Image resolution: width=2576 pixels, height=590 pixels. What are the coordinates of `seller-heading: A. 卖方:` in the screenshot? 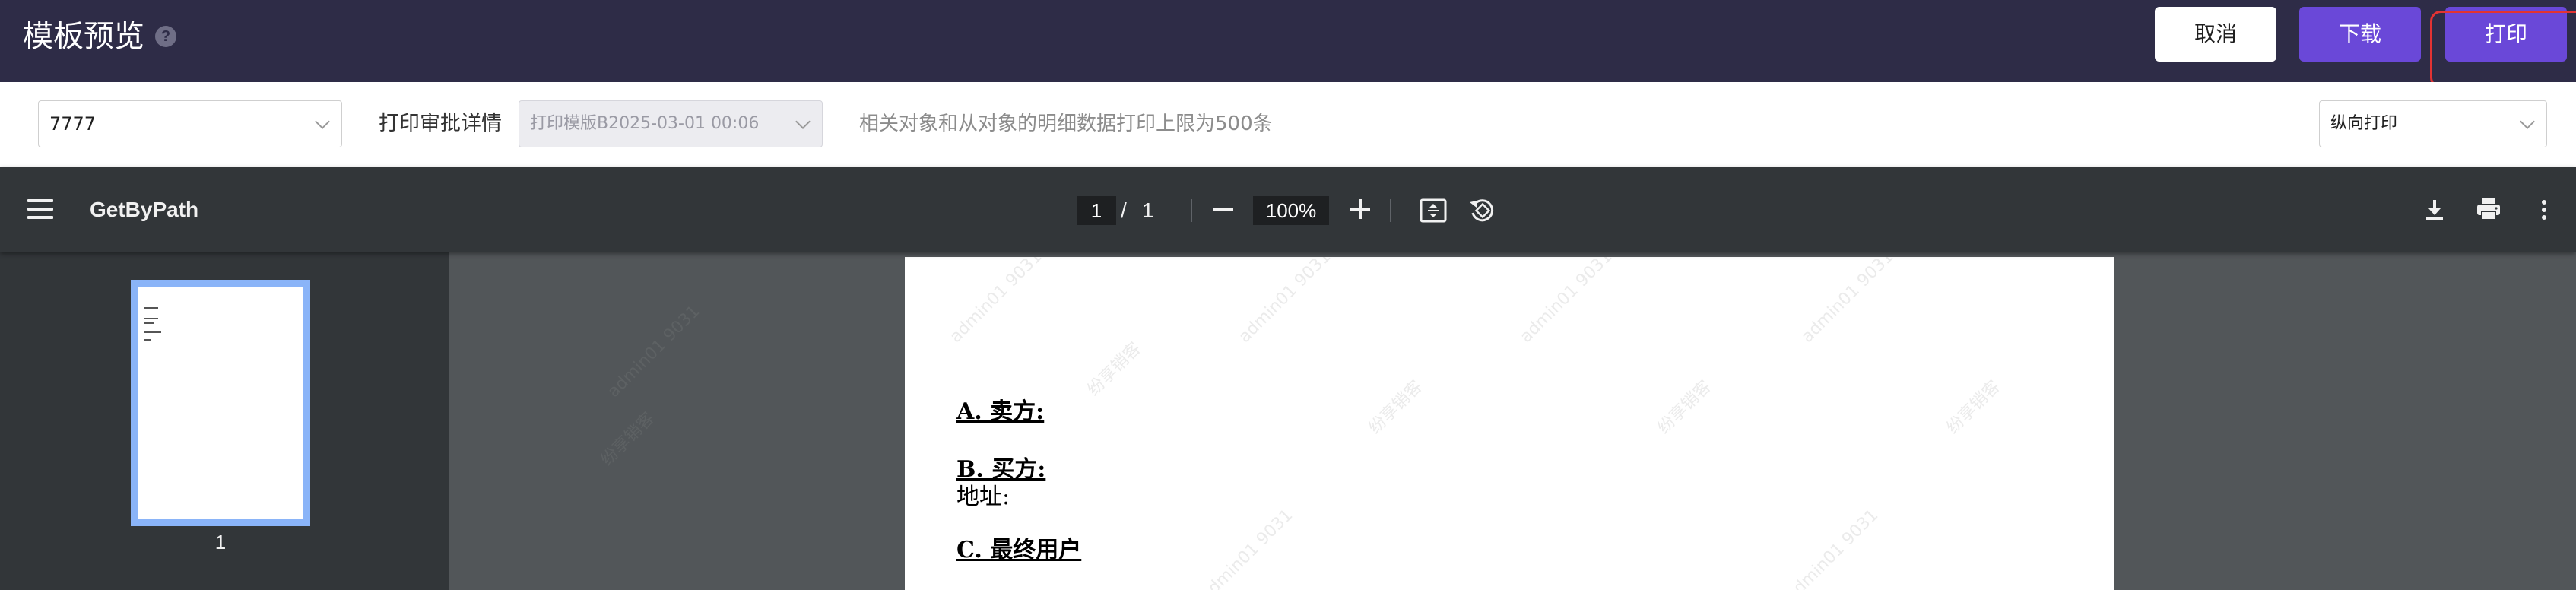 It's located at (1000, 411).